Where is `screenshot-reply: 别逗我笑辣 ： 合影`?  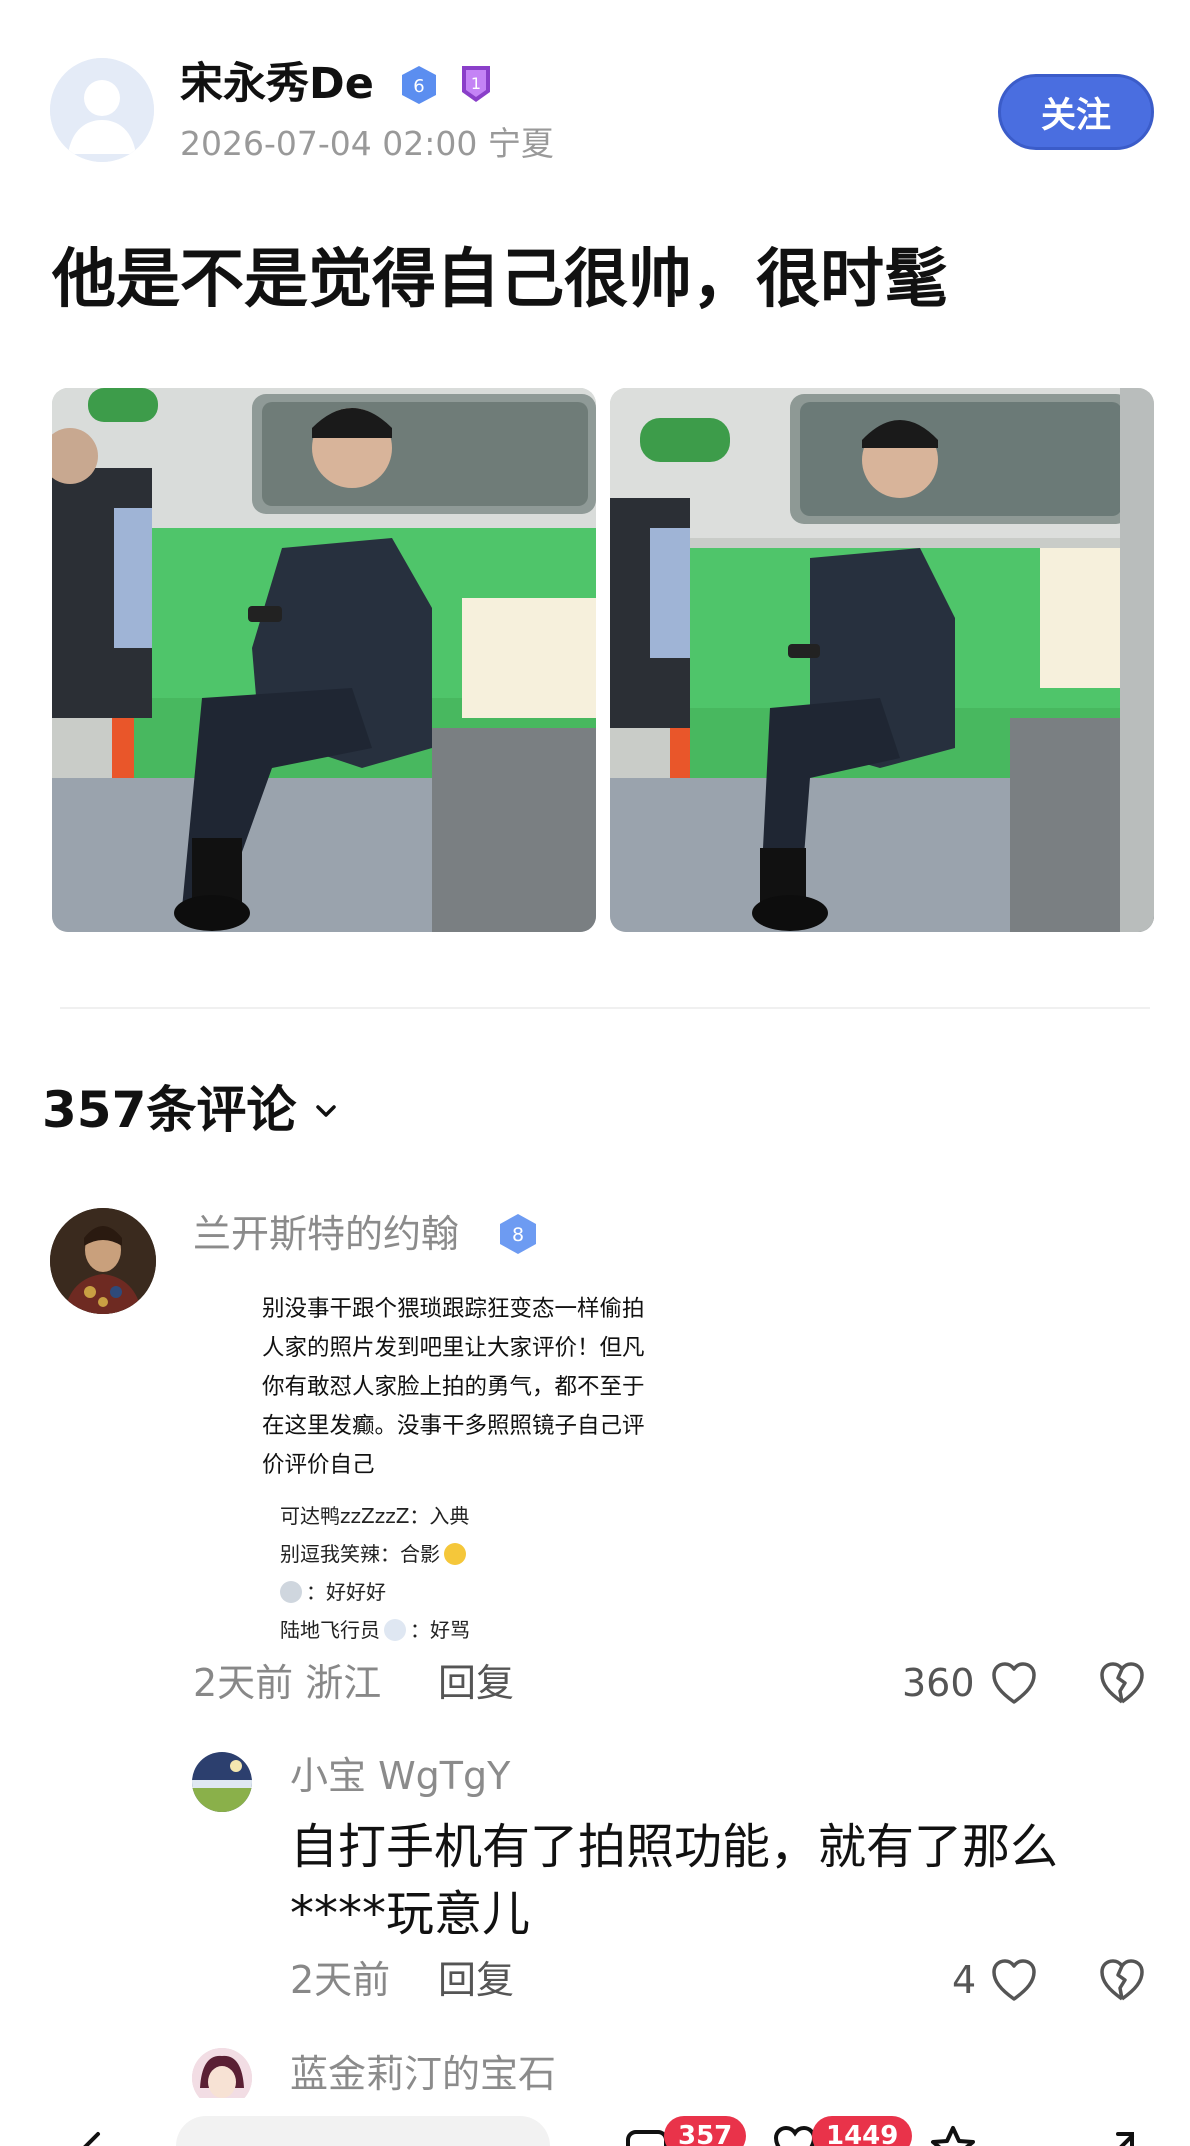 screenshot-reply: 别逗我笑辣 ： 合影 is located at coordinates (465, 1554).